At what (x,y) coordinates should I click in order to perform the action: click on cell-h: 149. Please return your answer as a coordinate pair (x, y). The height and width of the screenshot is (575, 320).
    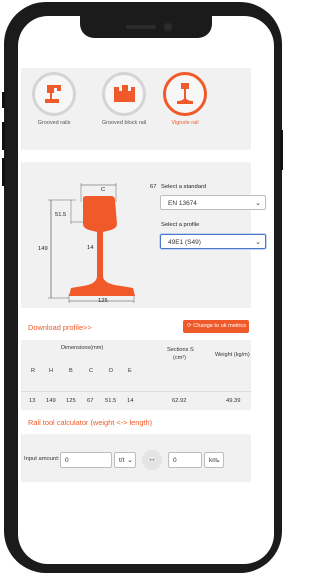
    Looking at the image, I should click on (51, 401).